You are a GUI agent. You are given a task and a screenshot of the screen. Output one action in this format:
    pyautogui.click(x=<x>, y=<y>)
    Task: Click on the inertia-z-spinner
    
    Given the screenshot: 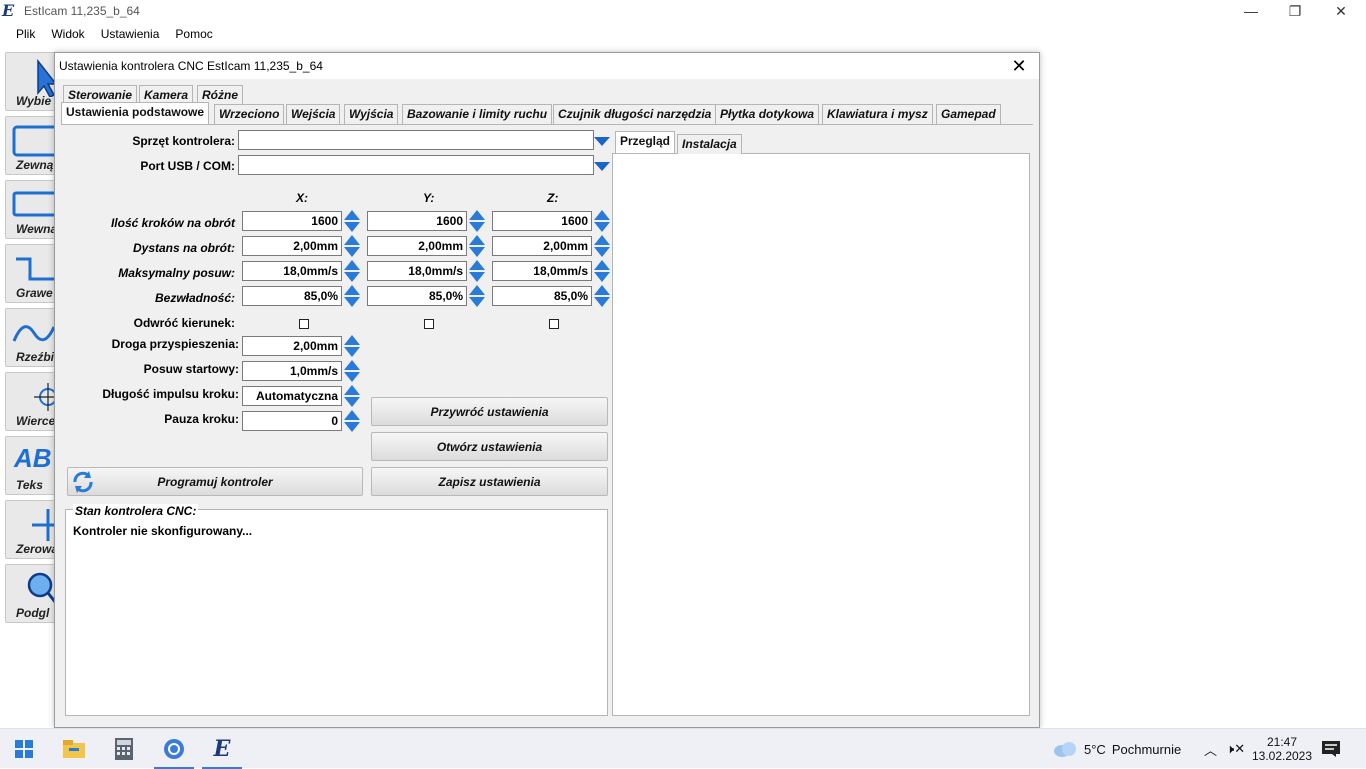 What is the action you would take?
    pyautogui.click(x=602, y=296)
    